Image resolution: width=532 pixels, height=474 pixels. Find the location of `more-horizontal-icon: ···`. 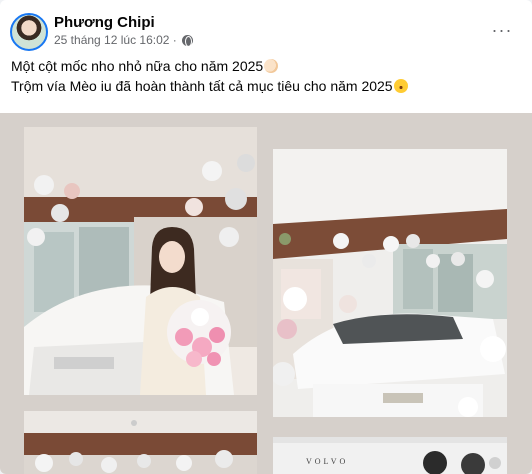

more-horizontal-icon: ··· is located at coordinates (502, 29).